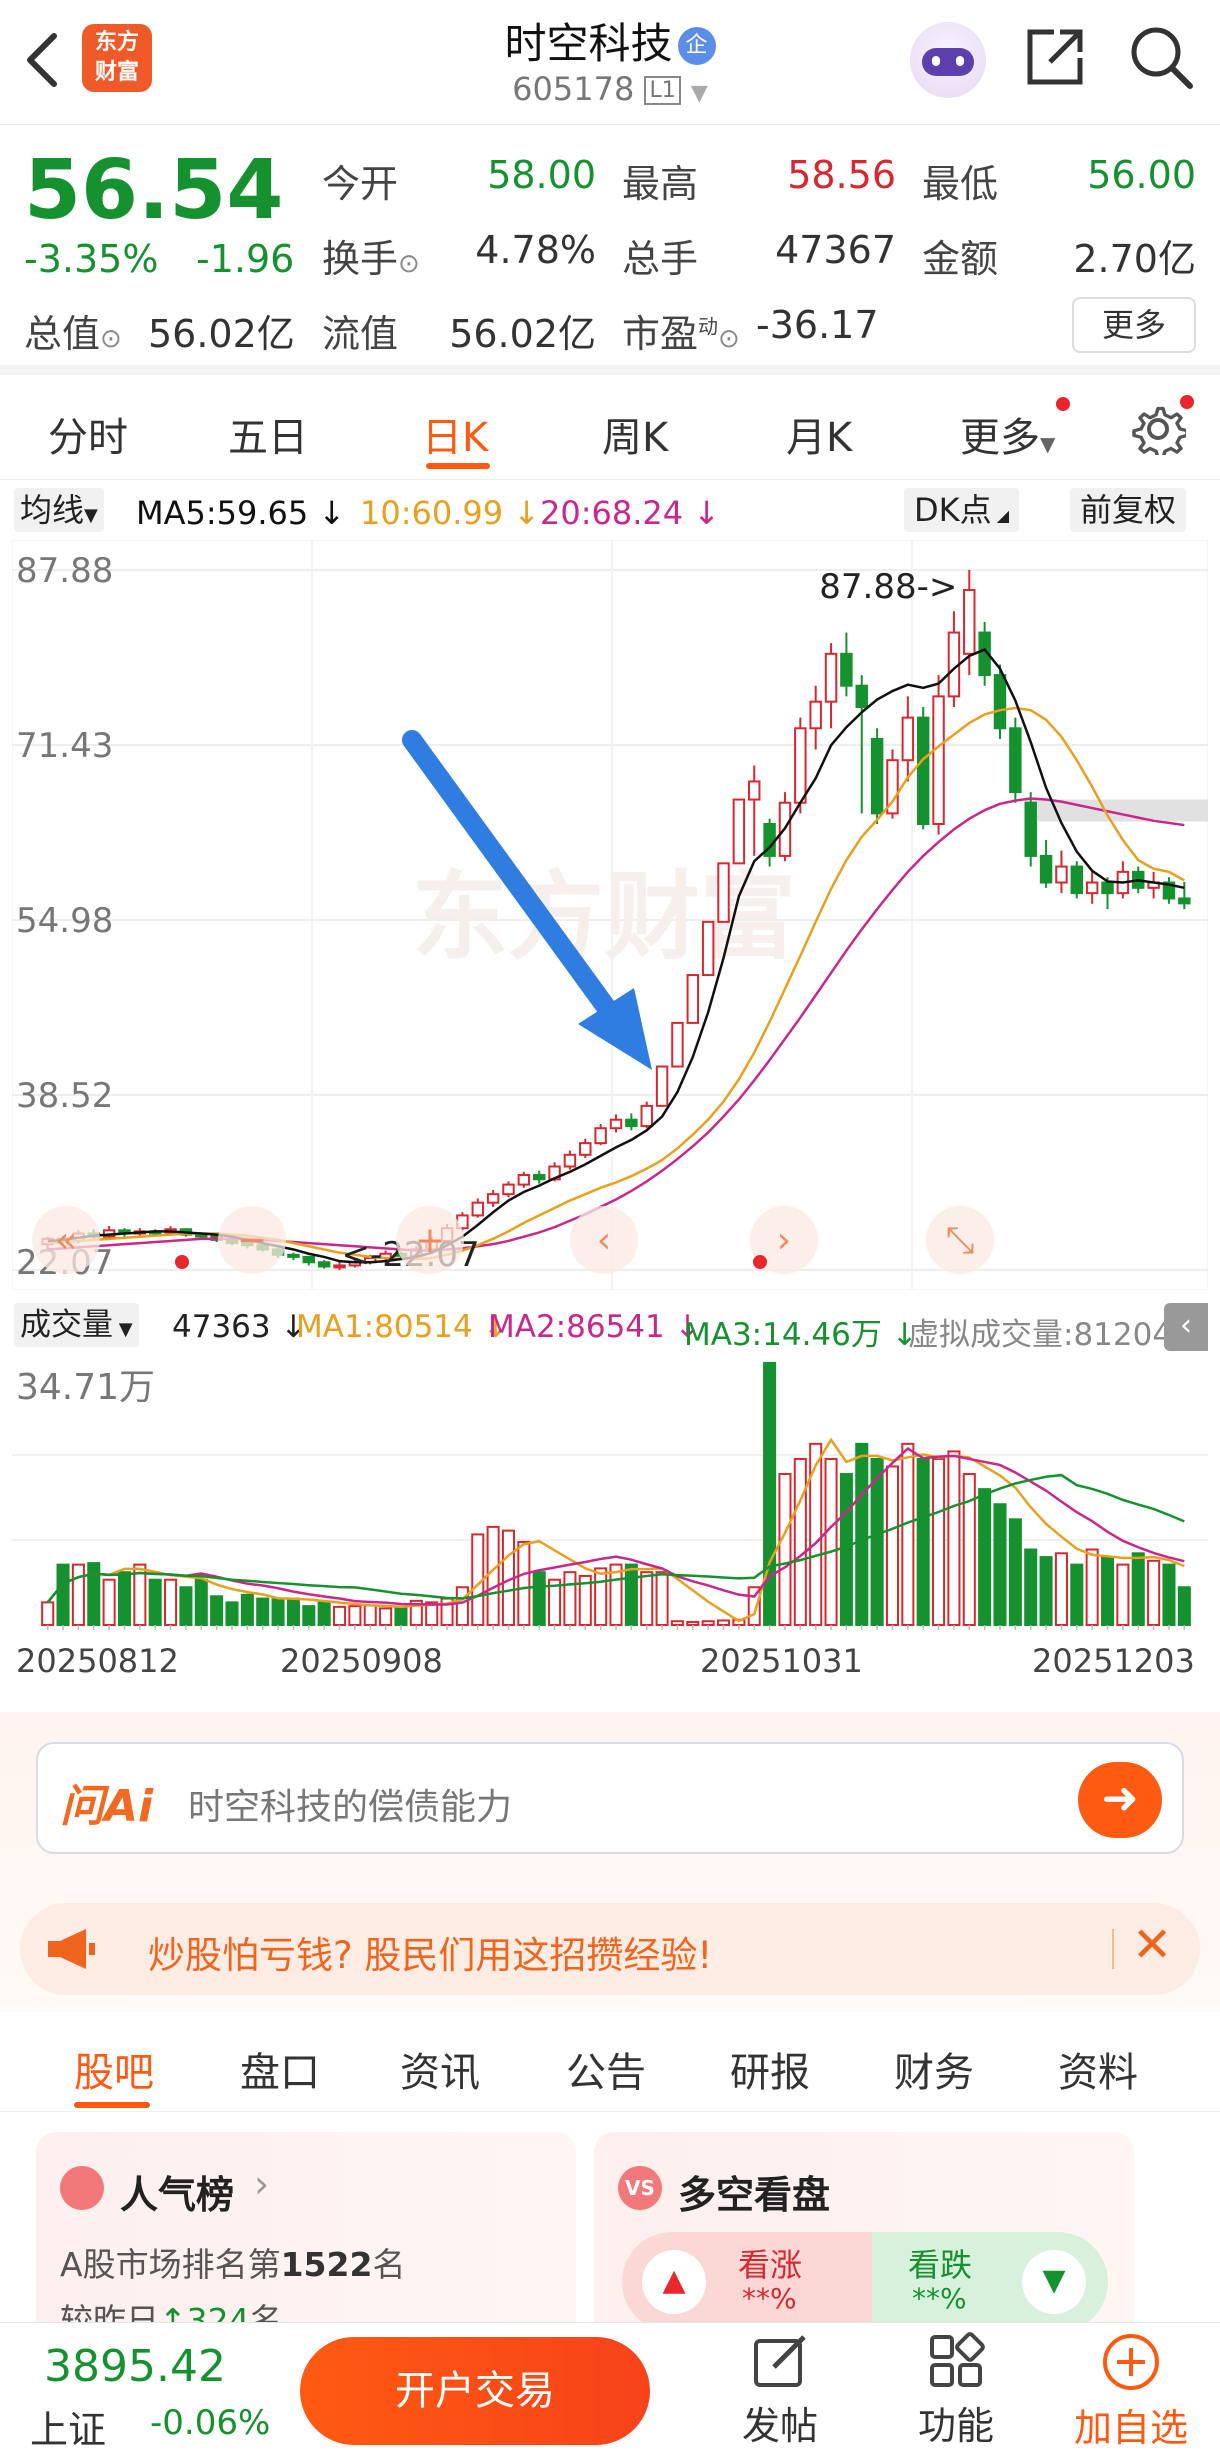 This screenshot has height=2464, width=1220. What do you see at coordinates (817, 325) in the screenshot?
I see `pe-value: -36.17` at bounding box center [817, 325].